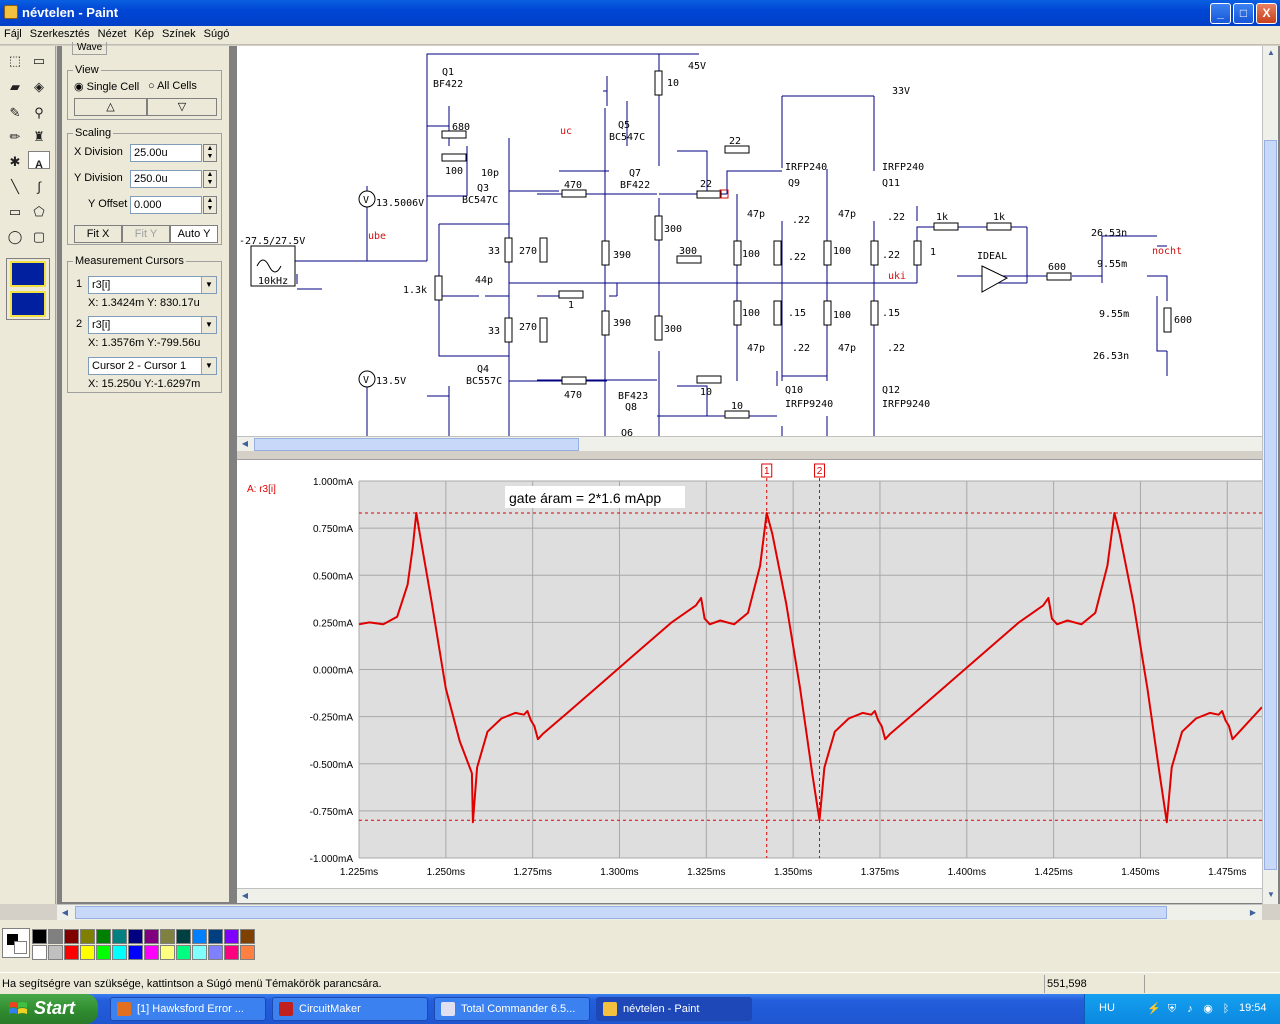 The image size is (1280, 1024). What do you see at coordinates (39, 61) in the screenshot?
I see `select-rect-icon: ▭` at bounding box center [39, 61].